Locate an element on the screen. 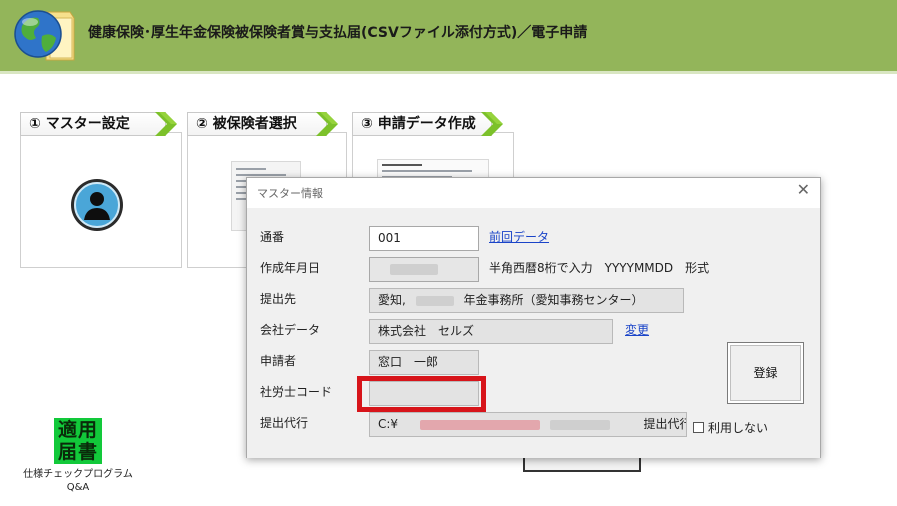  submit-to-label: 提出先 is located at coordinates (278, 299).